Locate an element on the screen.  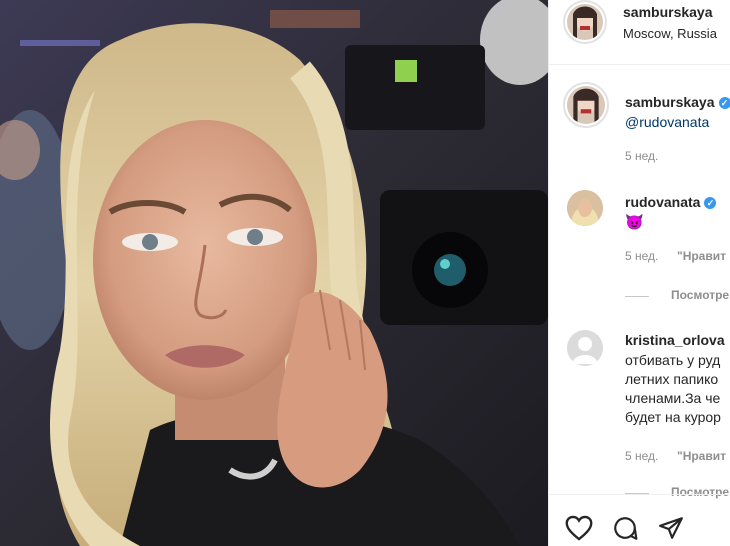
caption-avatar is located at coordinates (586, 105).